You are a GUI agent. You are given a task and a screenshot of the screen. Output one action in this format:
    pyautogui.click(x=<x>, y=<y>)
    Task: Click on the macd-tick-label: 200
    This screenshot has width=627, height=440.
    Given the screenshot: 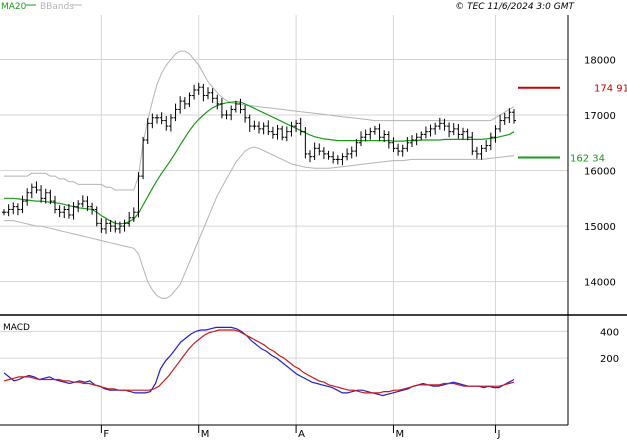 What is the action you would take?
    pyautogui.click(x=609, y=359)
    